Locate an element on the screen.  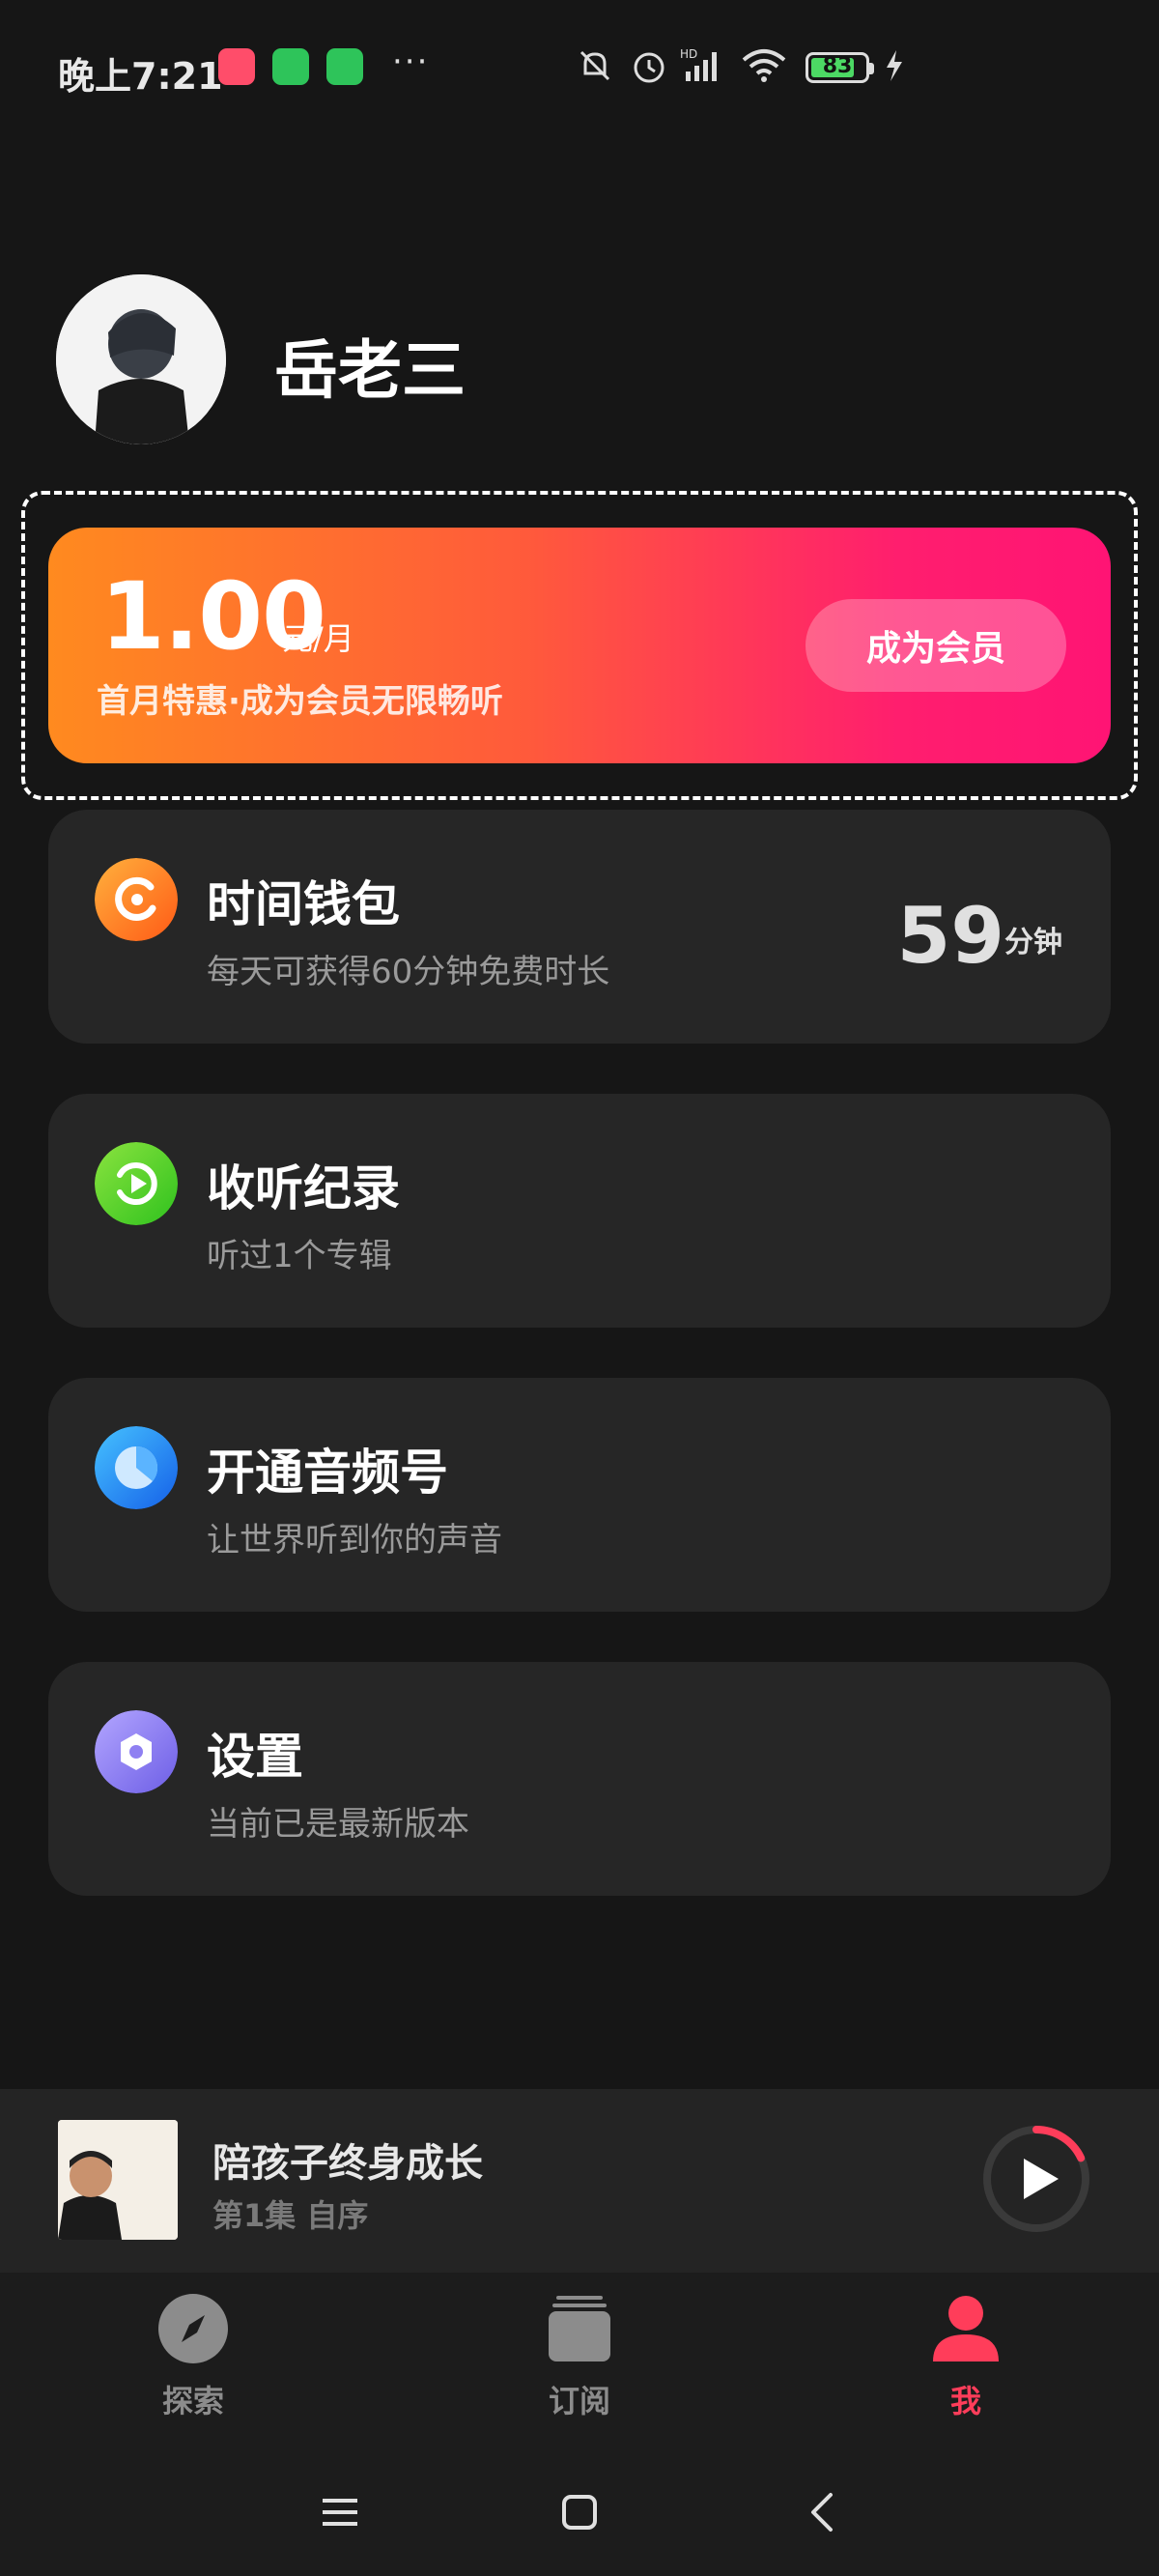
status-bar: 晚上7:21 ··· HD 83 is located at coordinates (579, 68).